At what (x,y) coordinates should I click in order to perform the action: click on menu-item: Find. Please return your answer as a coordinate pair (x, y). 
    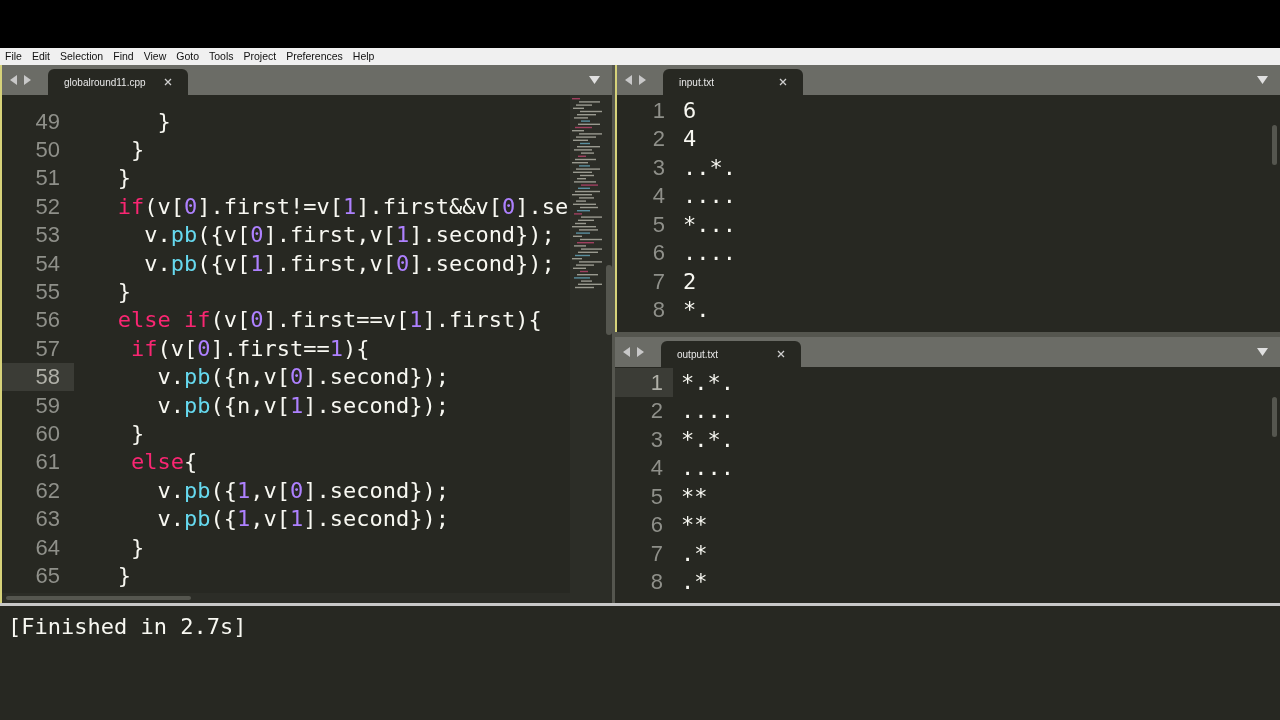
    Looking at the image, I should click on (123, 56).